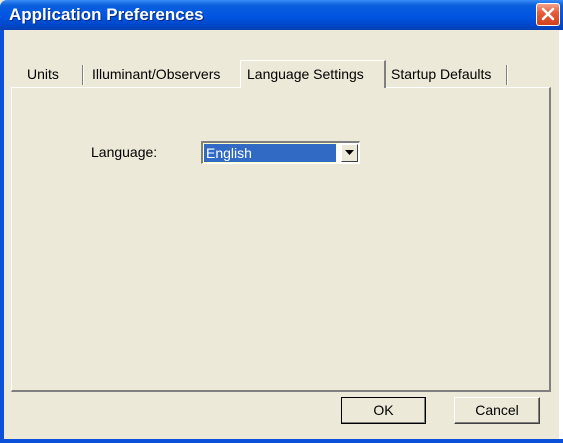  I want to click on tab-label: Units, so click(43, 74).